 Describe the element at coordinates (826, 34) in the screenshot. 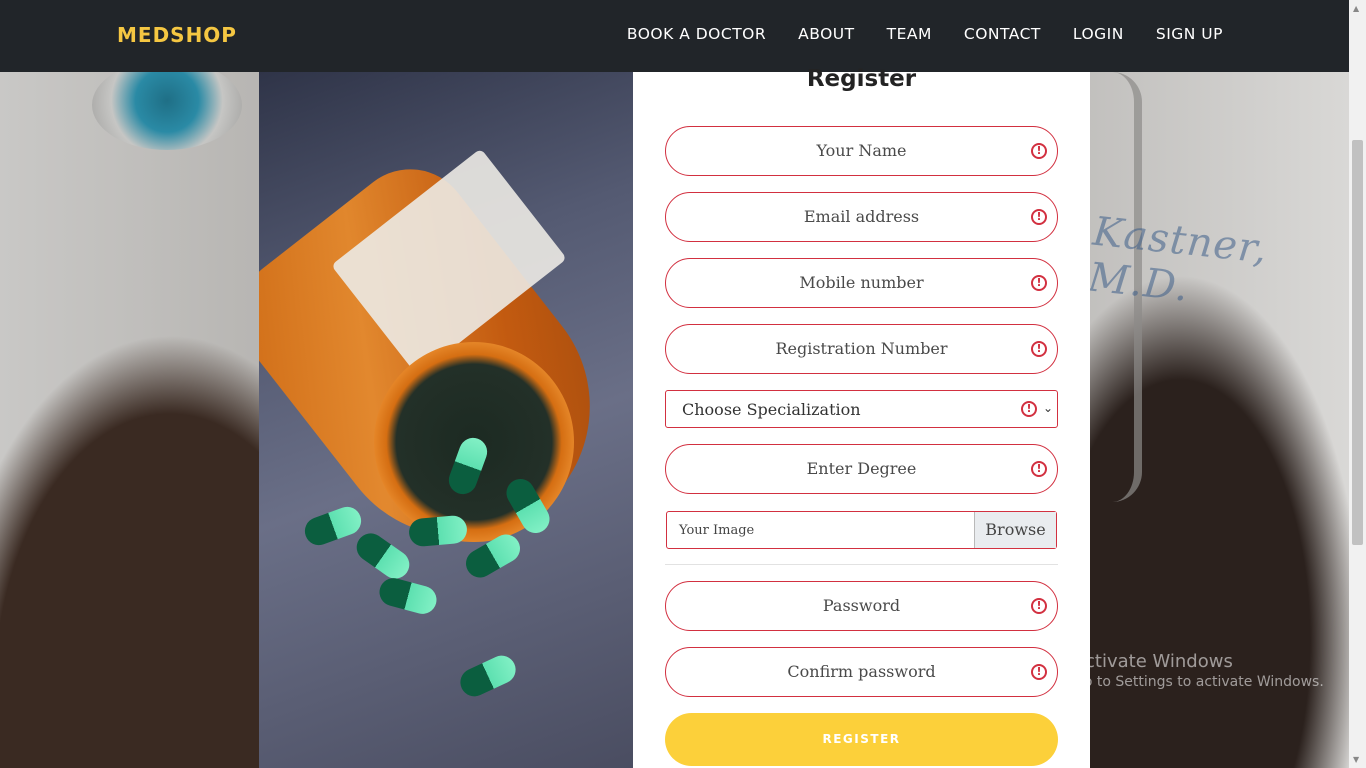

I see `nav-link-about: ABOUT` at that location.